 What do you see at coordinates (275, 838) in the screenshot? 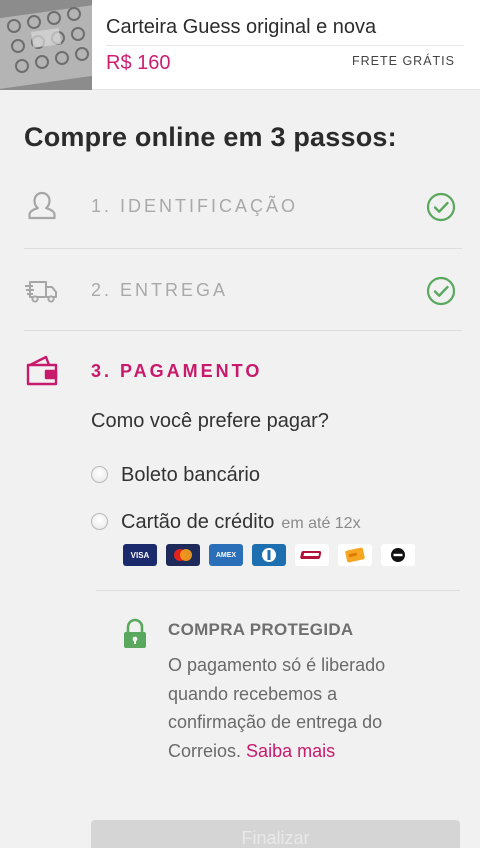
I see `finish-button-label: Finalizar` at bounding box center [275, 838].